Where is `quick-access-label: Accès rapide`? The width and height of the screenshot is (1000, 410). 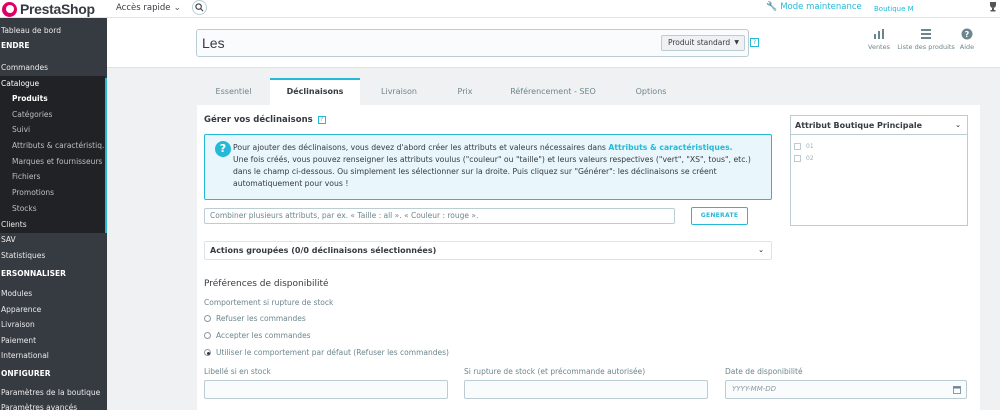
quick-access-label: Accès rapide is located at coordinates (143, 8).